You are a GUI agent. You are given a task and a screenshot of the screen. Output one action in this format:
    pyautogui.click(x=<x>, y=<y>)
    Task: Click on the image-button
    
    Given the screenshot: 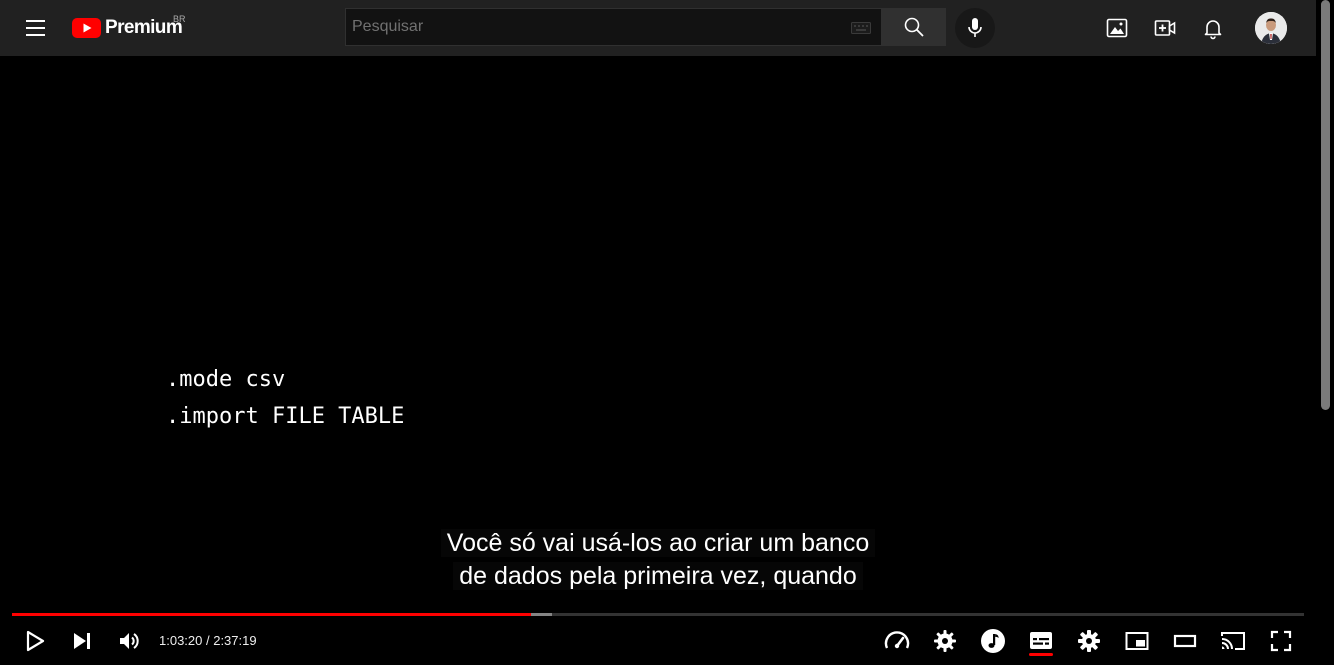 What is the action you would take?
    pyautogui.click(x=1117, y=28)
    